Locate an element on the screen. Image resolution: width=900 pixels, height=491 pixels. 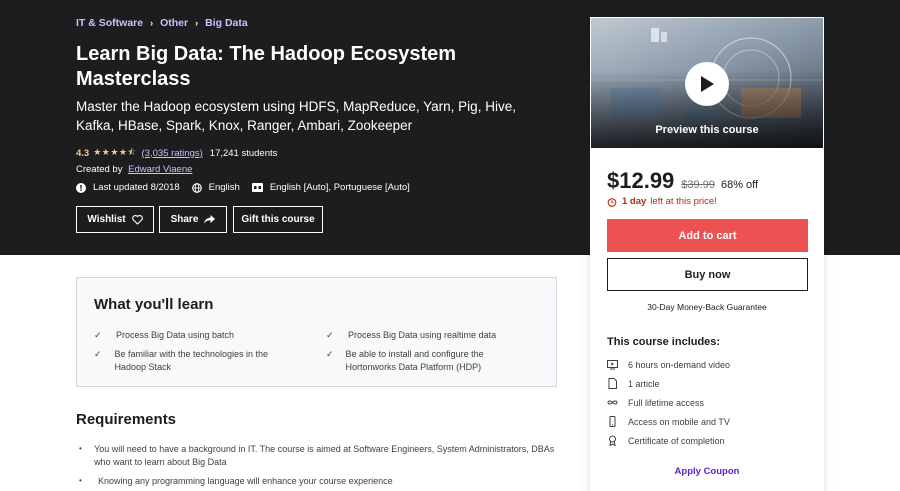
list-item: Full lifetime access is located at coordinates (668, 402).